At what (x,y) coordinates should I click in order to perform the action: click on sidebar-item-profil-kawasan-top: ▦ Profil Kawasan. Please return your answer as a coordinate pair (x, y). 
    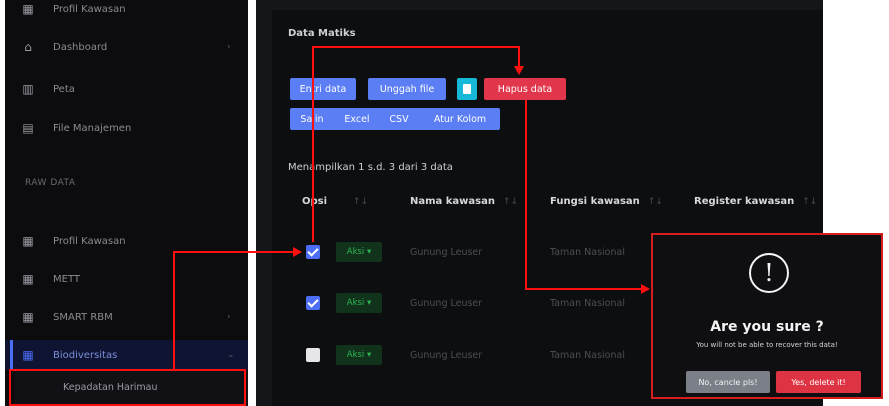
    Looking at the image, I should click on (126, 12).